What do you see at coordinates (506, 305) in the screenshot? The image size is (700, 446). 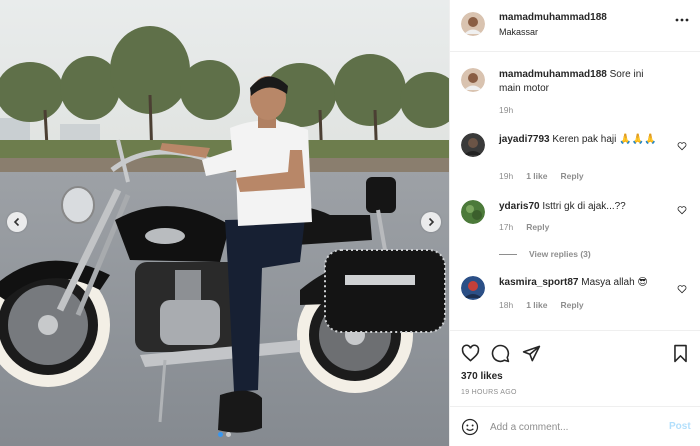 I see `comment-time: 18h` at bounding box center [506, 305].